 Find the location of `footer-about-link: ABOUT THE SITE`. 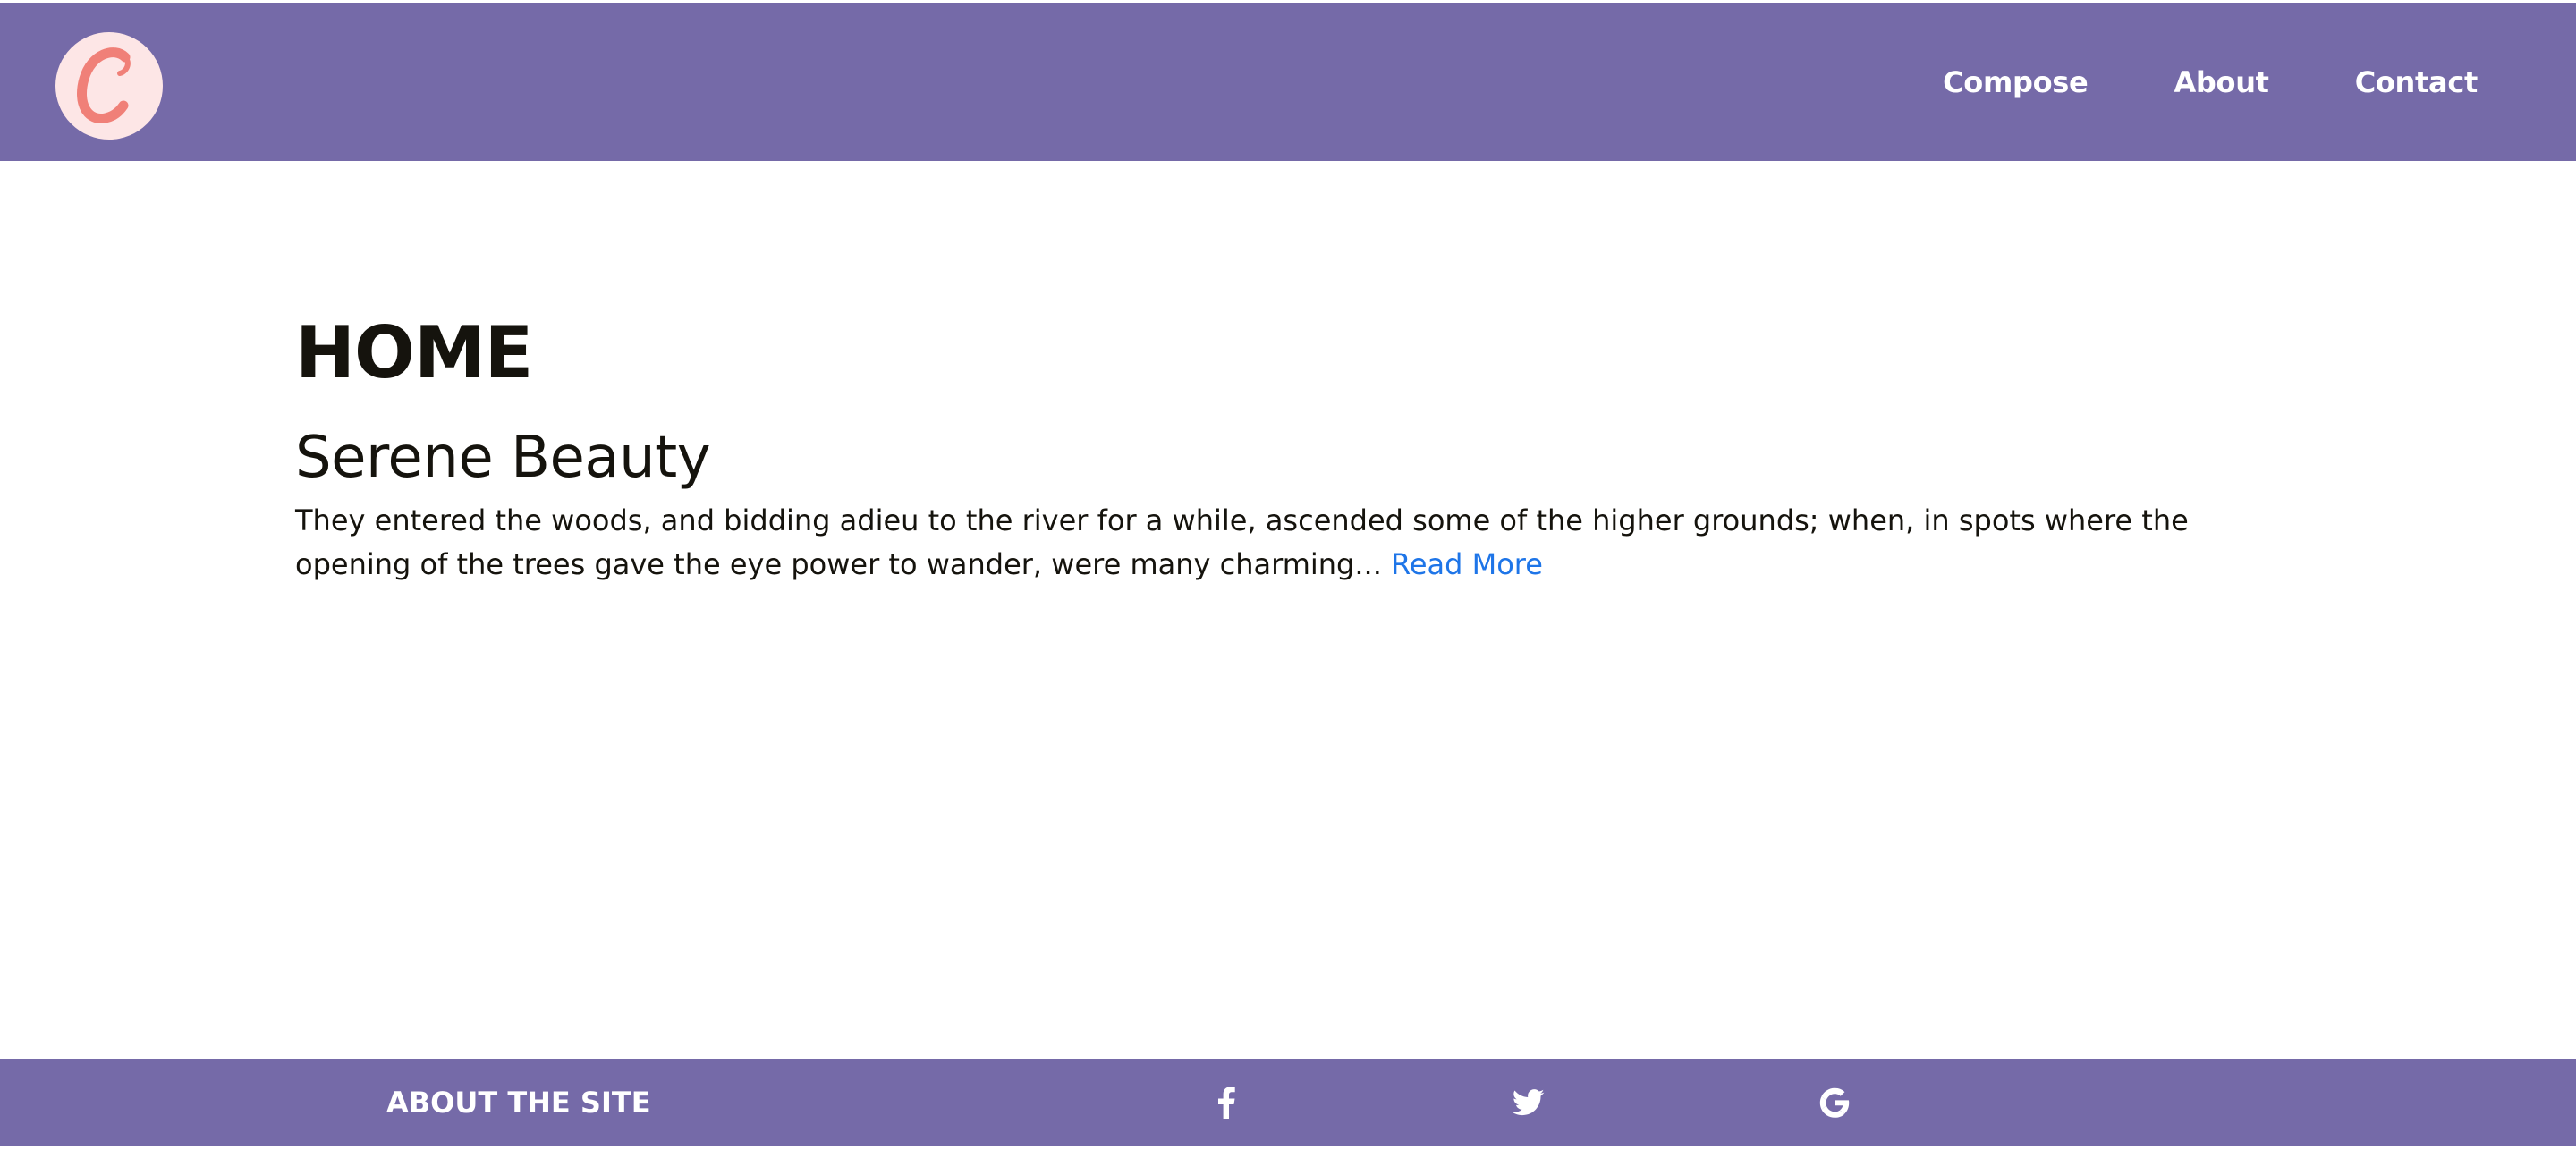

footer-about-link: ABOUT THE SITE is located at coordinates (518, 1102).